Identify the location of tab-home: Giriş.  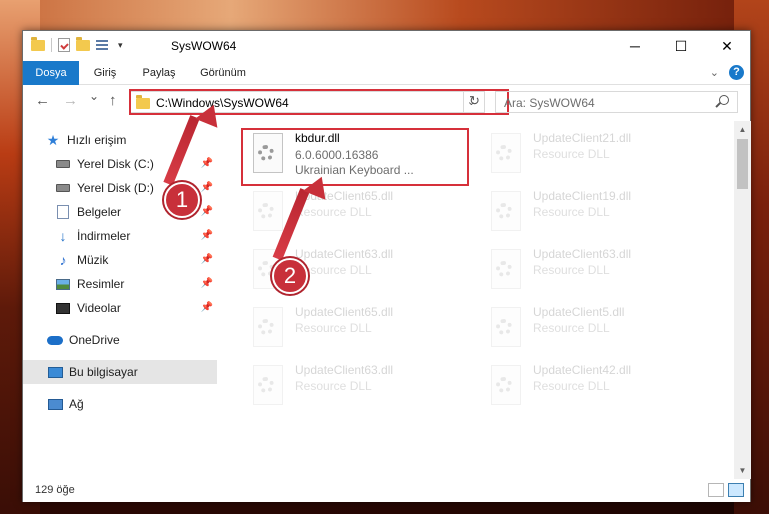
(105, 73).